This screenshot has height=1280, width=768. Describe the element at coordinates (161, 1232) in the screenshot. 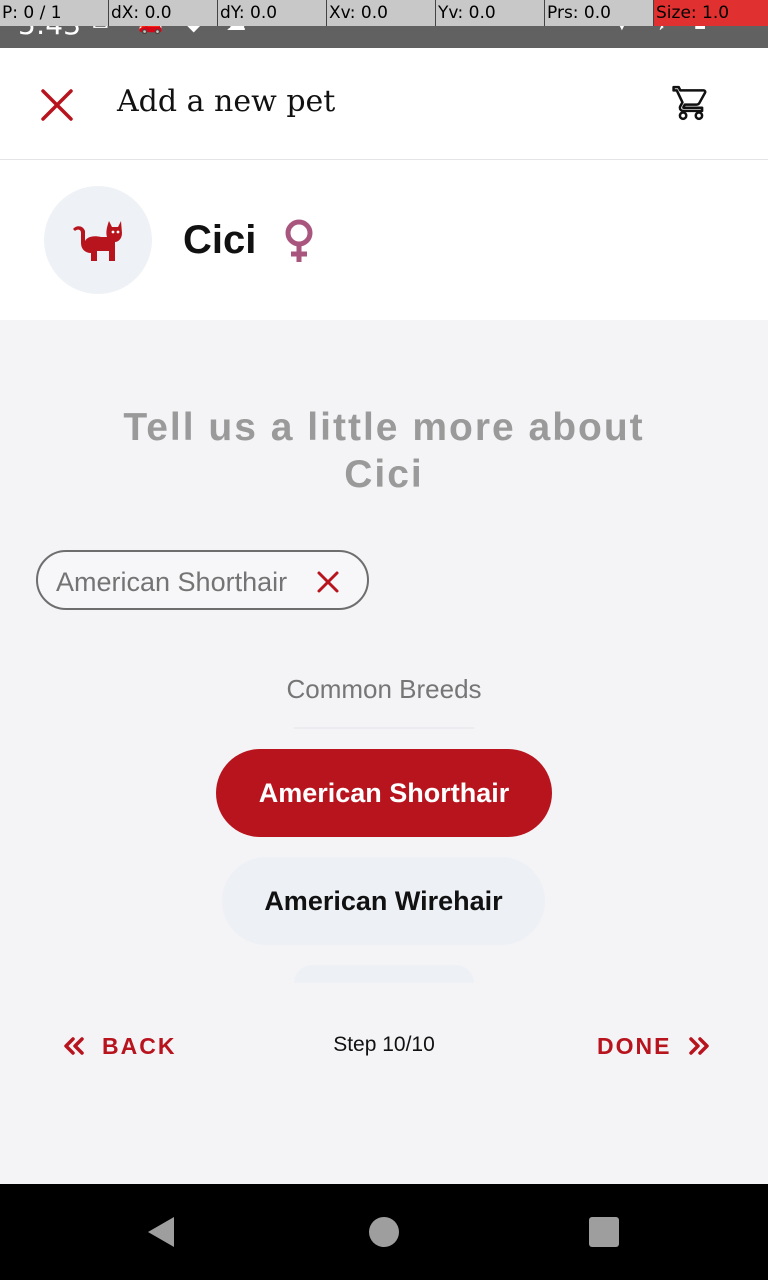

I see `nav-back-icon` at that location.